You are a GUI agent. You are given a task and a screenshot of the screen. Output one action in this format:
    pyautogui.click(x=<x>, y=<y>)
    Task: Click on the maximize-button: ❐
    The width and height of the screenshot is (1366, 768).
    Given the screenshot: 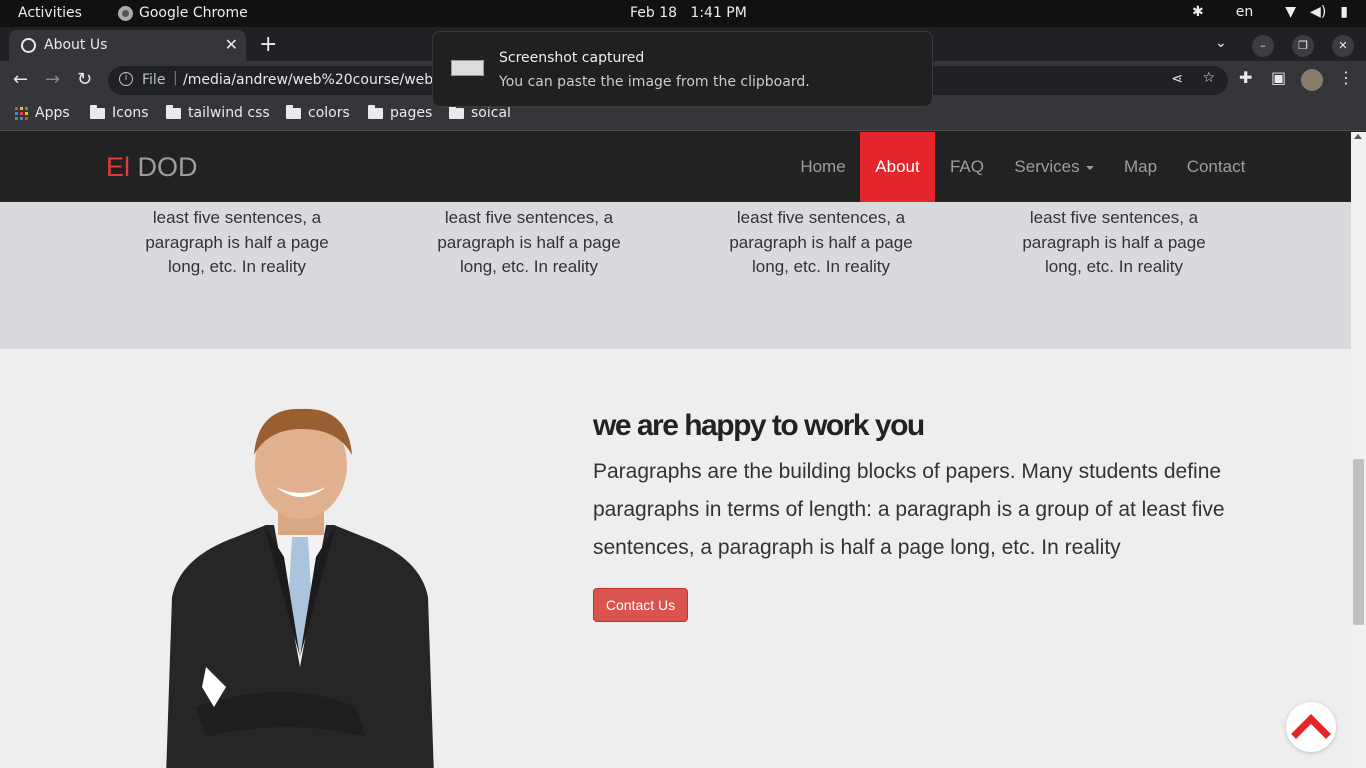 What is the action you would take?
    pyautogui.click(x=1303, y=46)
    